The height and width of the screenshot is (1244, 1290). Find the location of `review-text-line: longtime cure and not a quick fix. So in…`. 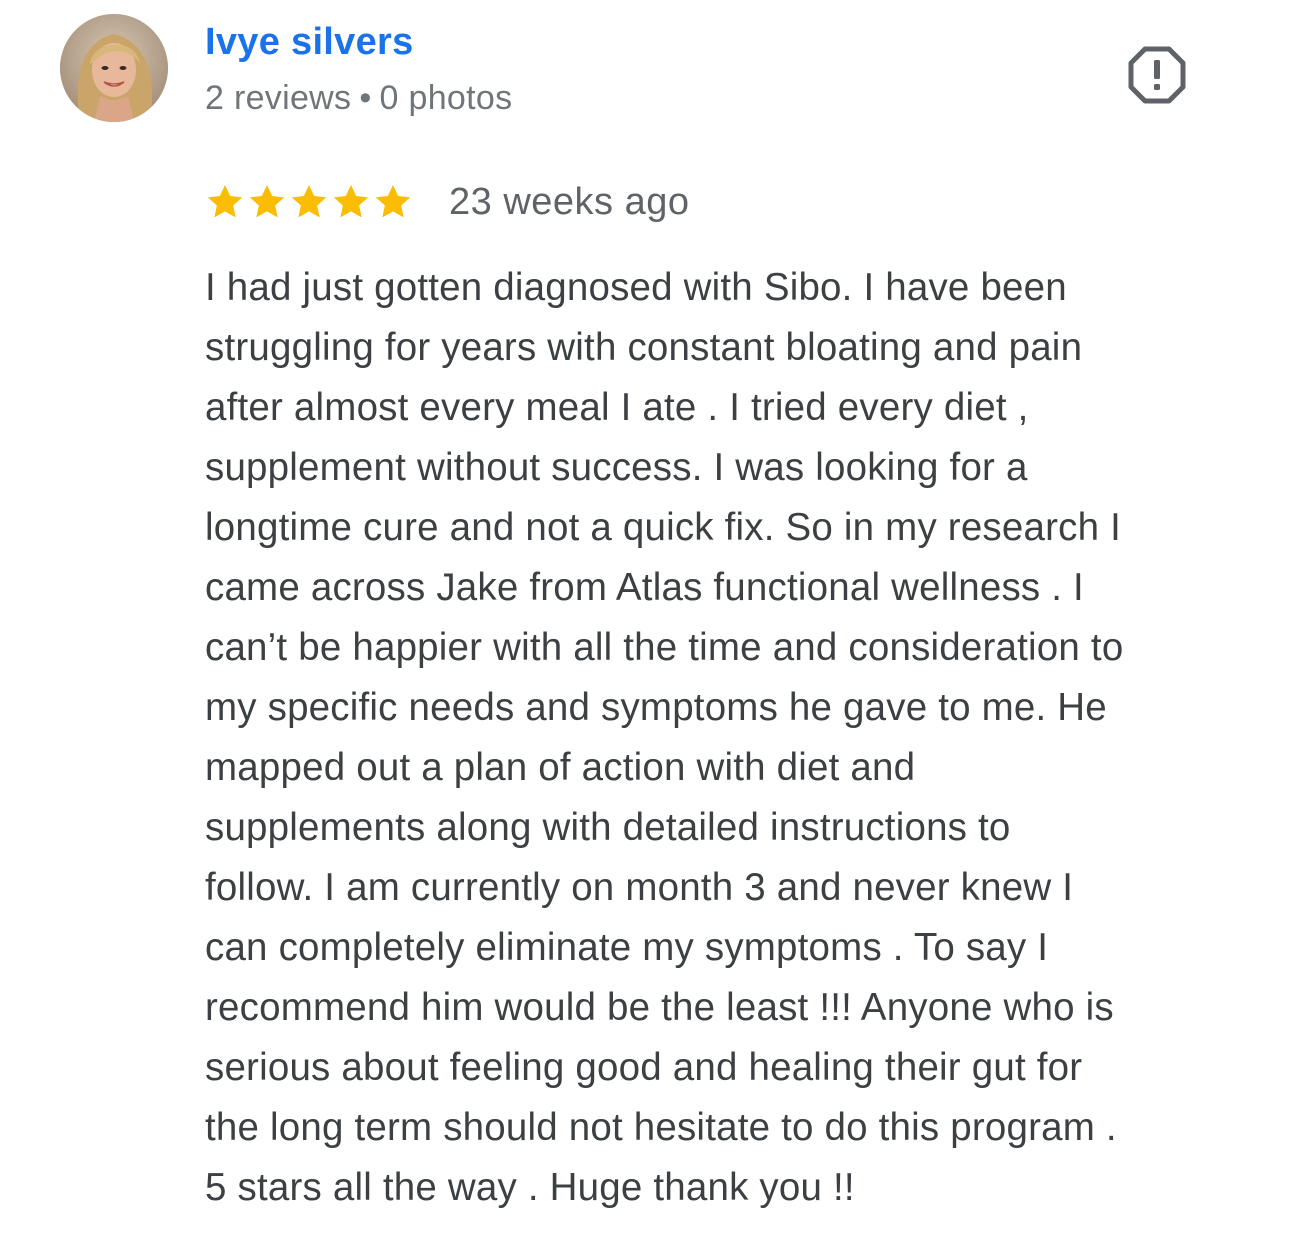

review-text-line: longtime cure and not a quick fix. So in… is located at coordinates (663, 527).